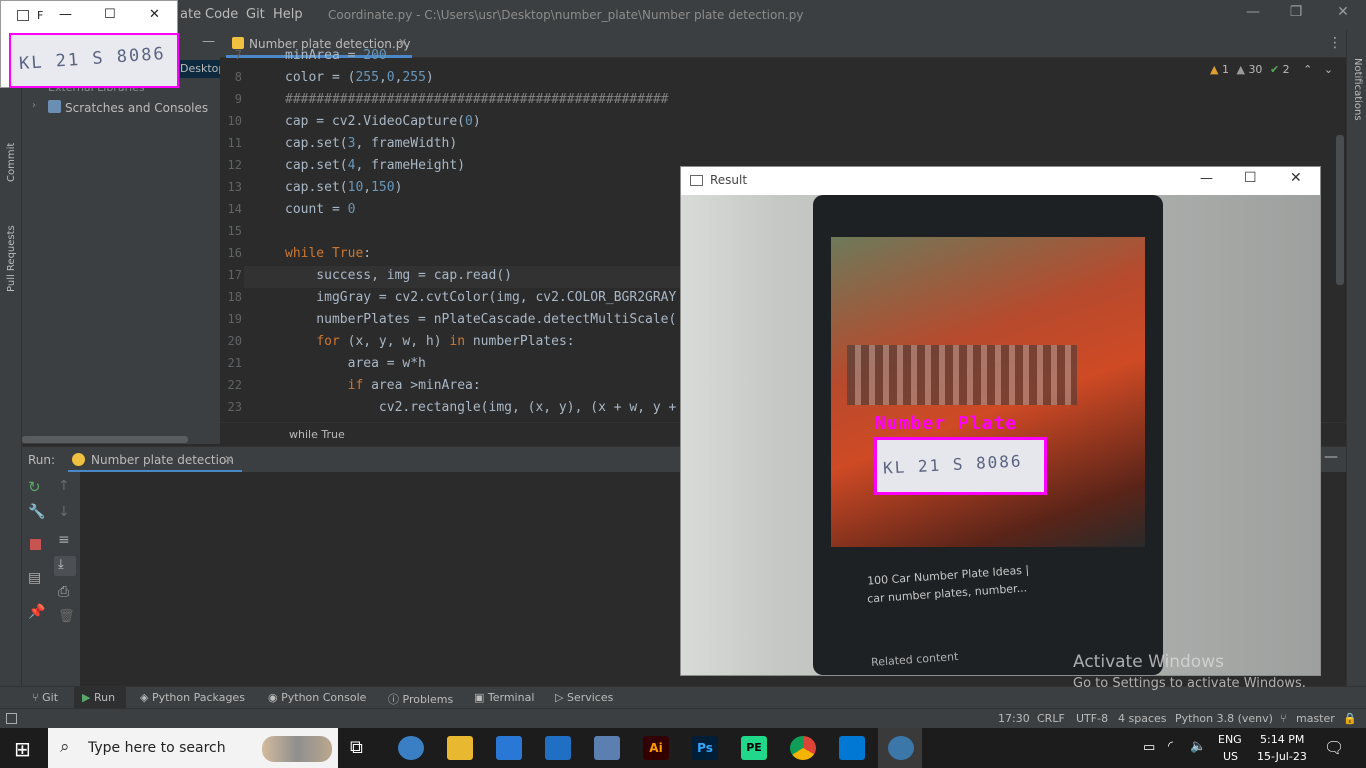 The image size is (1366, 768). Describe the element at coordinates (36, 512) in the screenshot. I see `wrench-icon: 🔧` at that location.